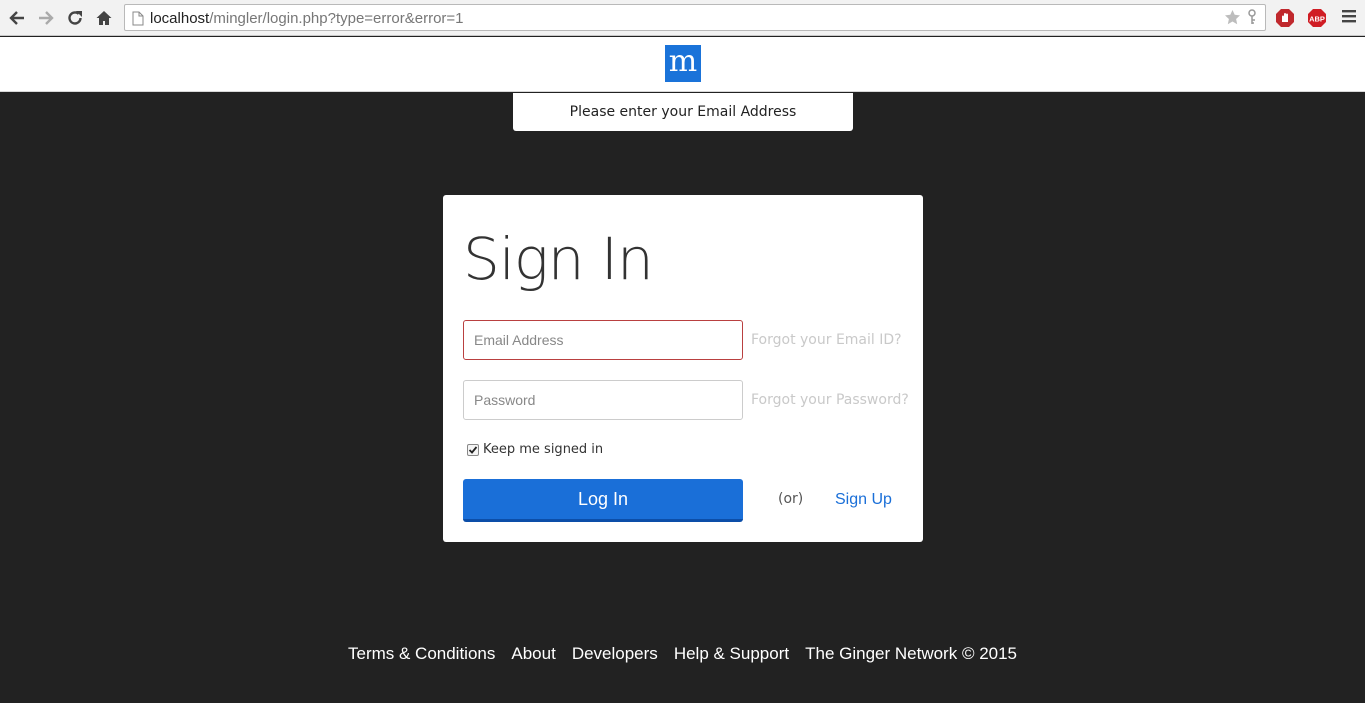  Describe the element at coordinates (863, 500) in the screenshot. I see `signup-link: Sign Up` at that location.